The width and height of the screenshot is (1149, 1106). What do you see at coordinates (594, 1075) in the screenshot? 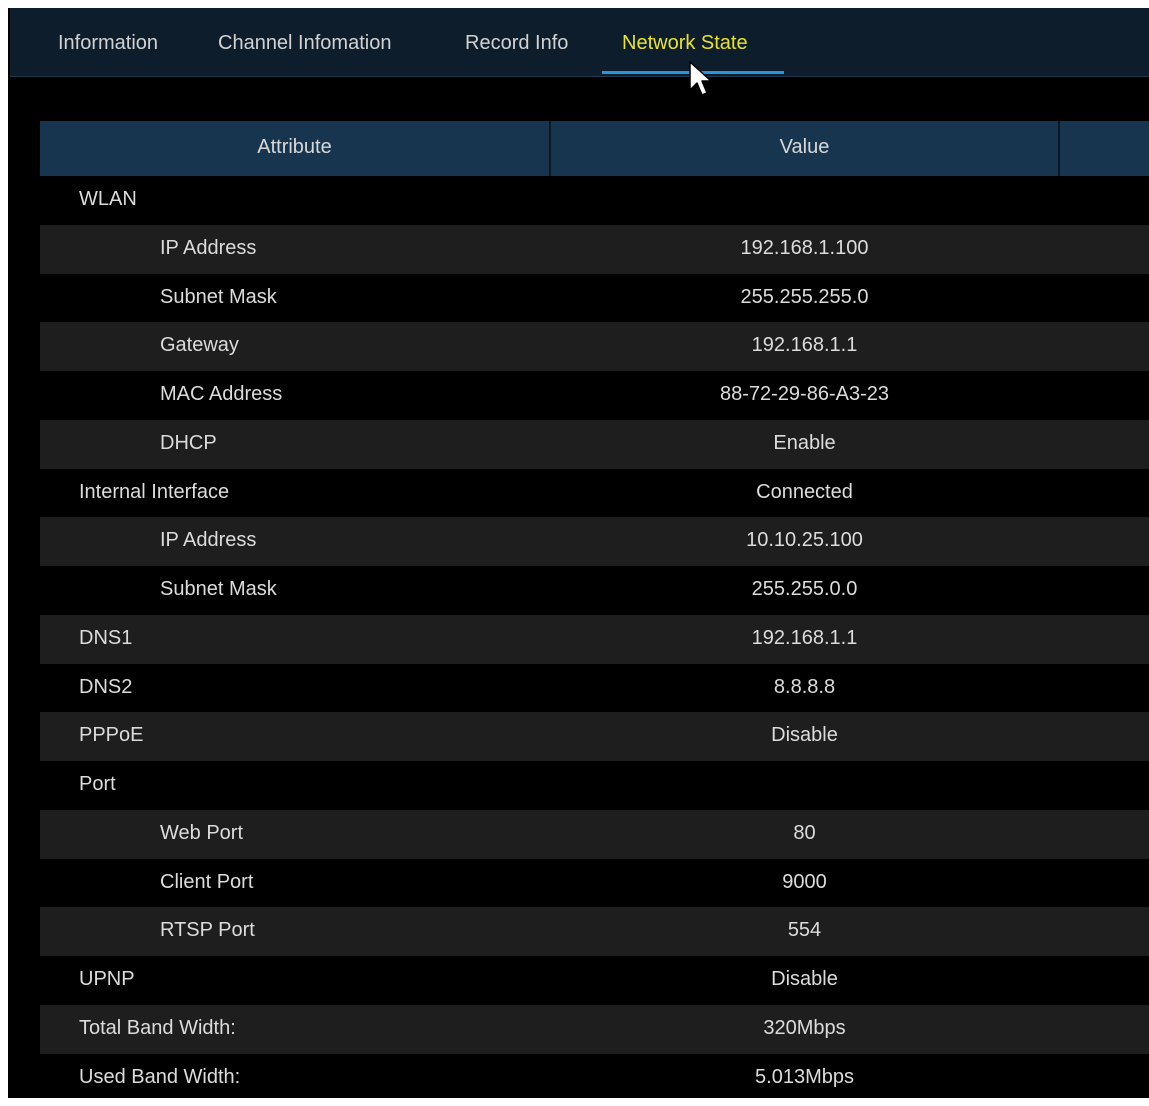
I see `table-row: Used Band Width: 5.013Mbps` at bounding box center [594, 1075].